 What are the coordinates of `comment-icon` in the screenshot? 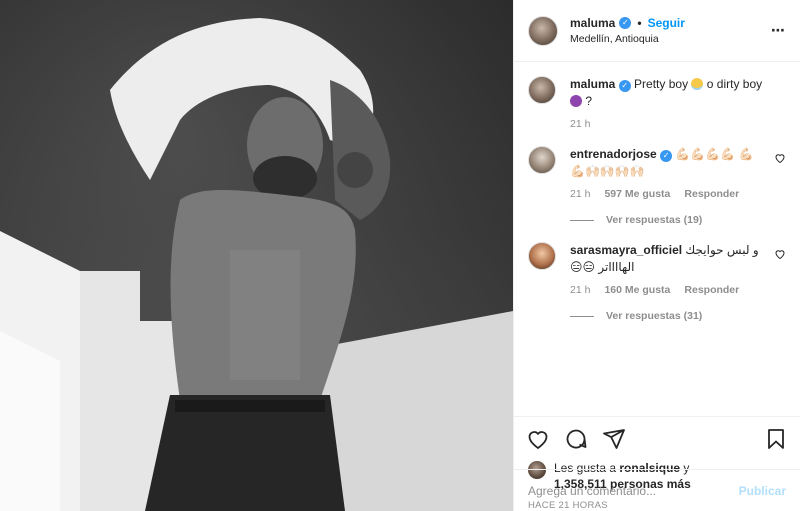 It's located at (576, 439).